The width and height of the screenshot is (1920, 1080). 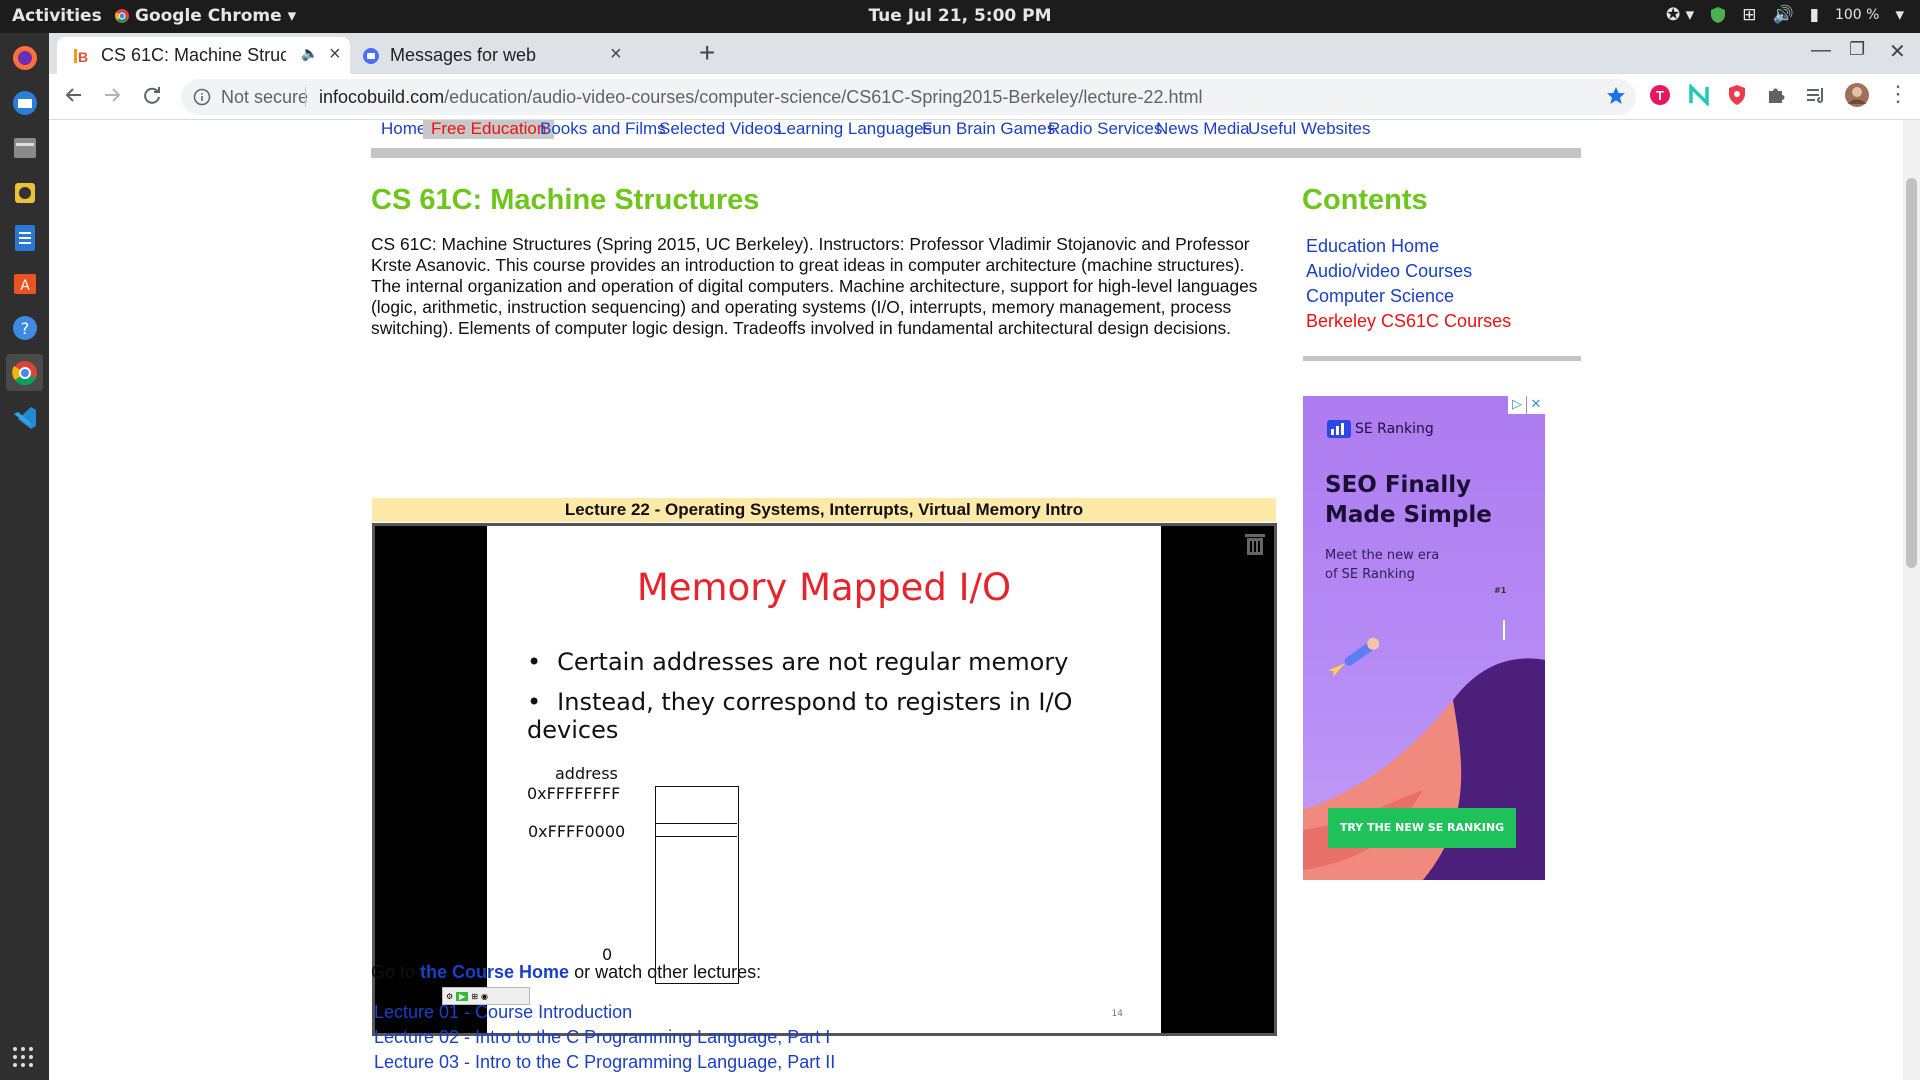 What do you see at coordinates (1749, 15) in the screenshot?
I see `network-icon: ⊞` at bounding box center [1749, 15].